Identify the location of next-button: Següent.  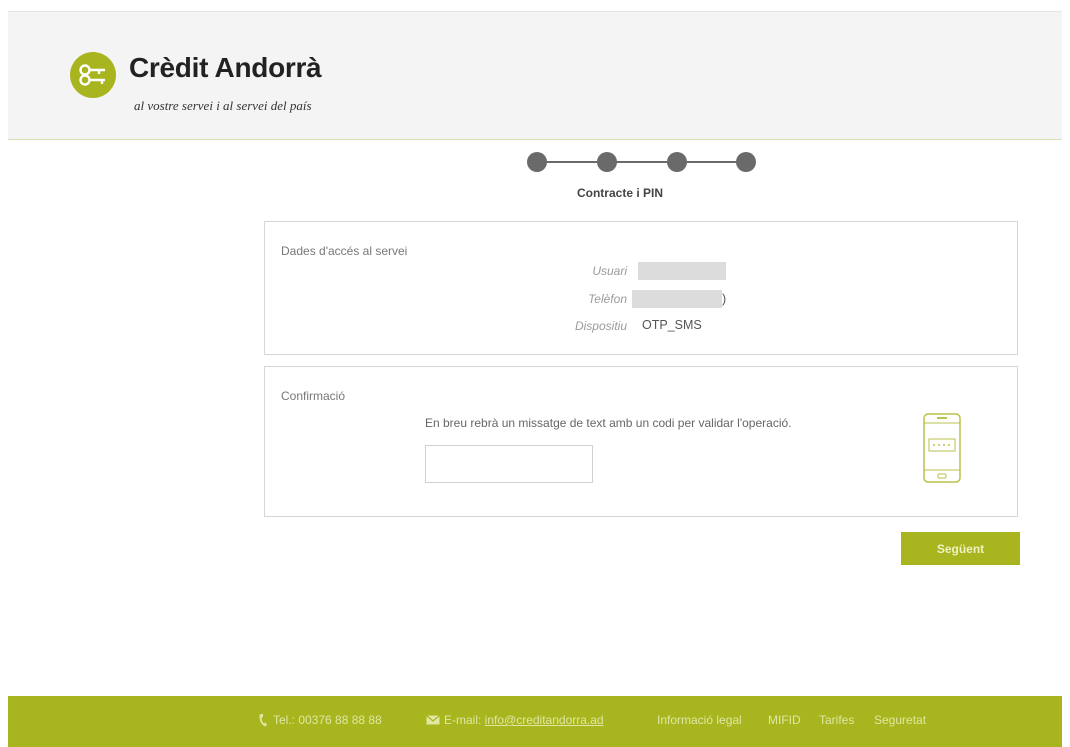
(960, 548).